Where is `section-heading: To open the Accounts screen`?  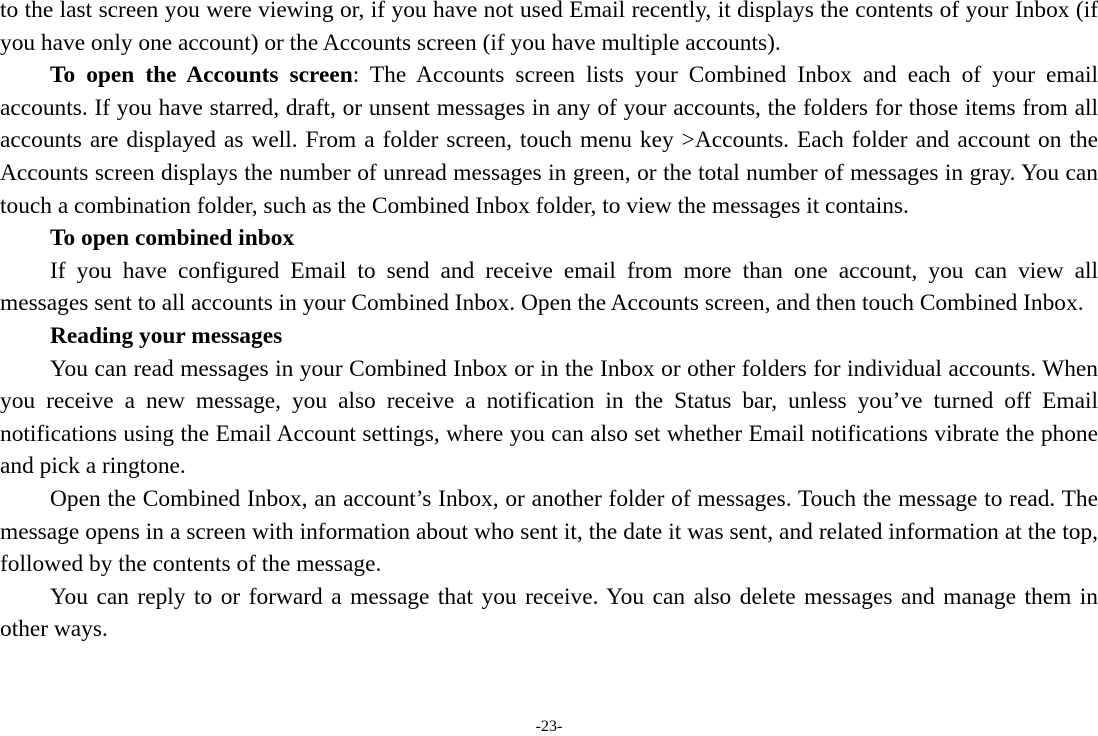
section-heading: To open the Accounts screen is located at coordinates (201, 75).